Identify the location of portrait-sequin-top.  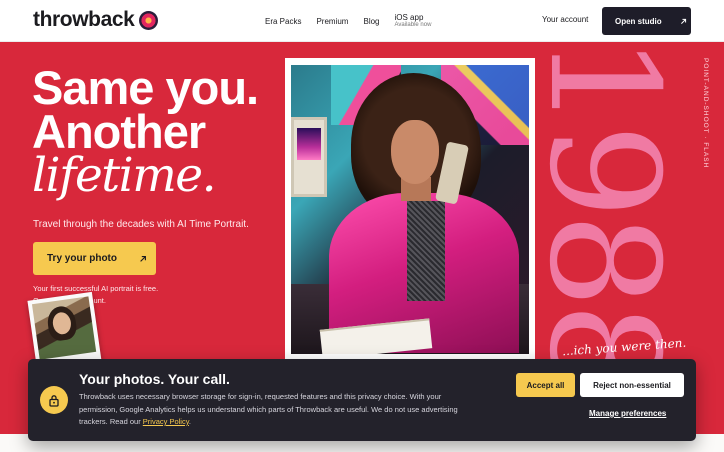
(426, 251).